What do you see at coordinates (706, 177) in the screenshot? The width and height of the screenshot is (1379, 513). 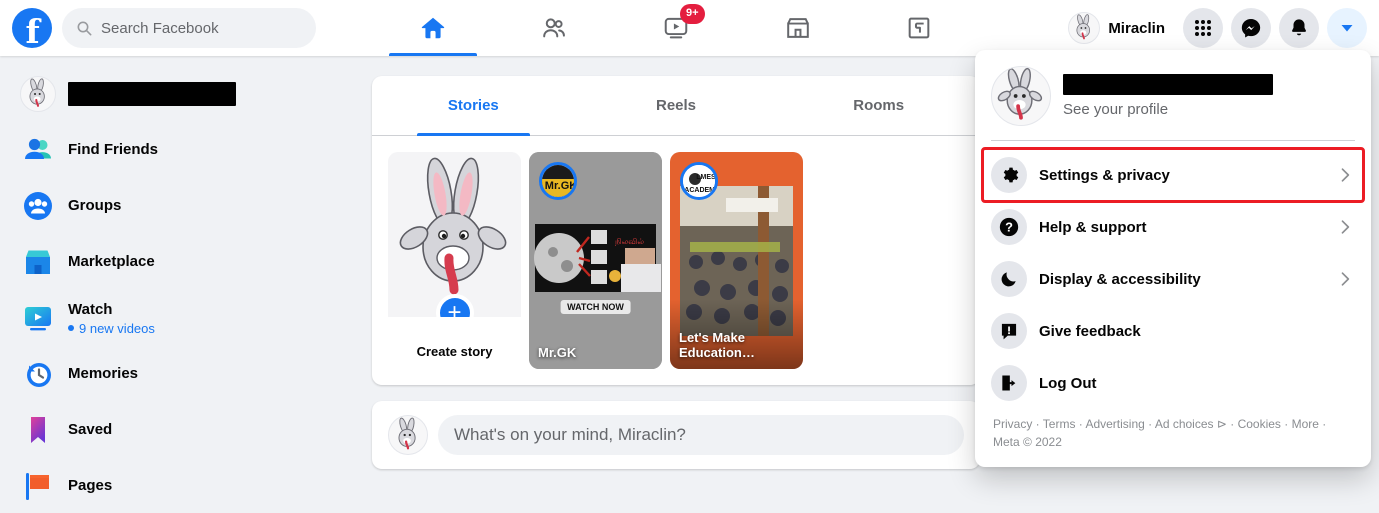 I see `svg-text: LMES` at bounding box center [706, 177].